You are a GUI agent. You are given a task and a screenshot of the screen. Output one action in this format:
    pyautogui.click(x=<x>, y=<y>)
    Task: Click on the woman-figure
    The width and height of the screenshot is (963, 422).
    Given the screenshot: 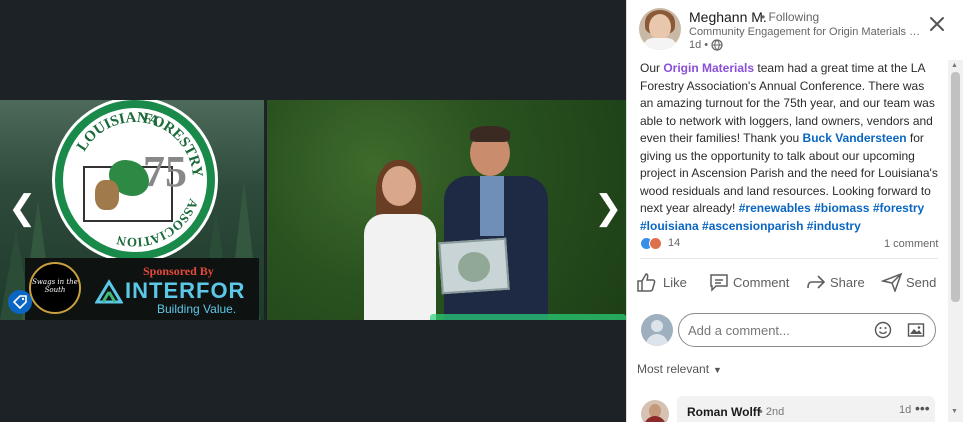 What is the action you would take?
    pyautogui.click(x=400, y=240)
    